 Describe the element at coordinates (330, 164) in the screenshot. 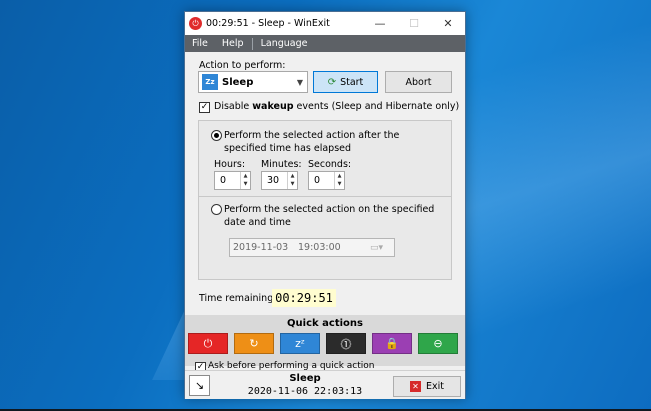

I see `seconds-label: Seconds:` at that location.